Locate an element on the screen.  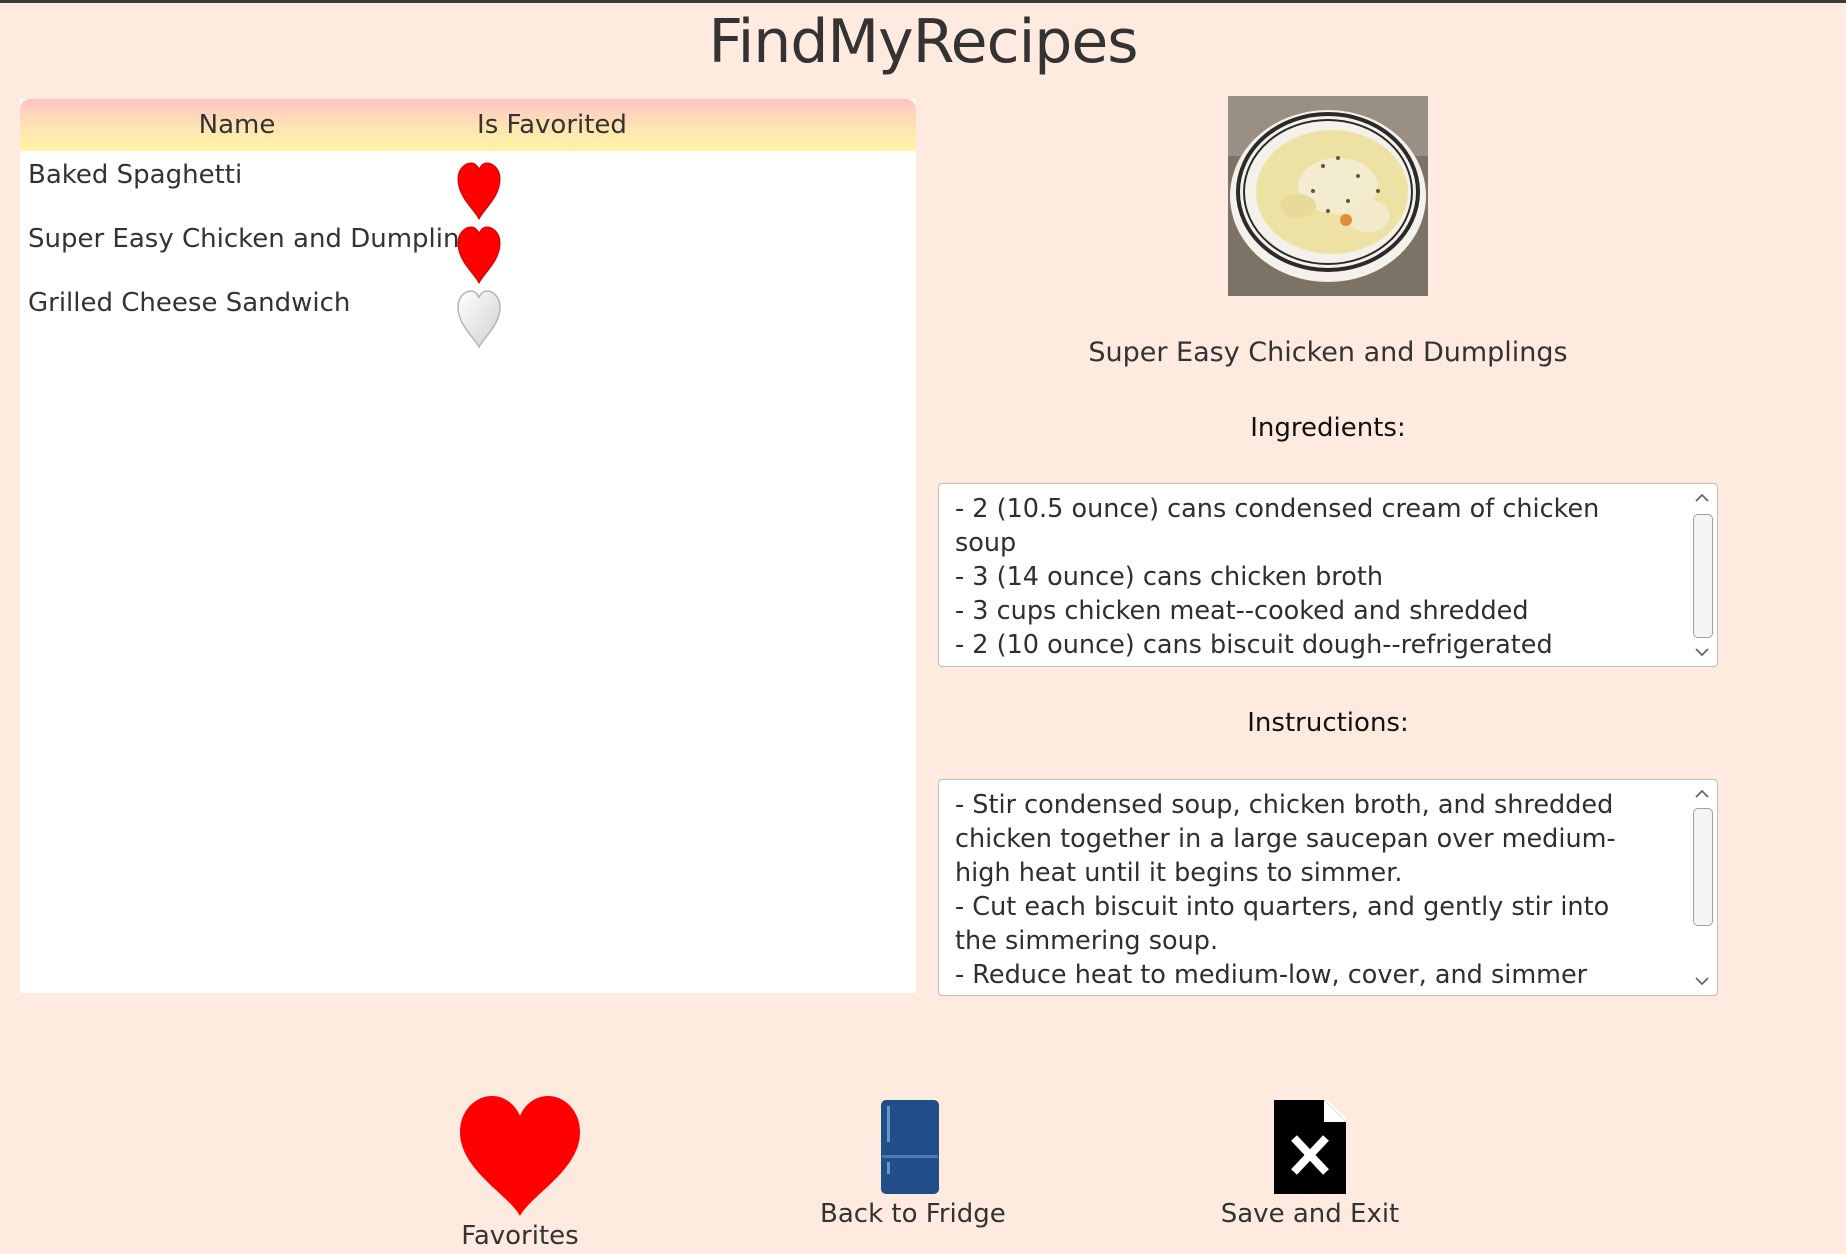
table-row: Grilled Cheese Sandwich is located at coordinates (468, 314).